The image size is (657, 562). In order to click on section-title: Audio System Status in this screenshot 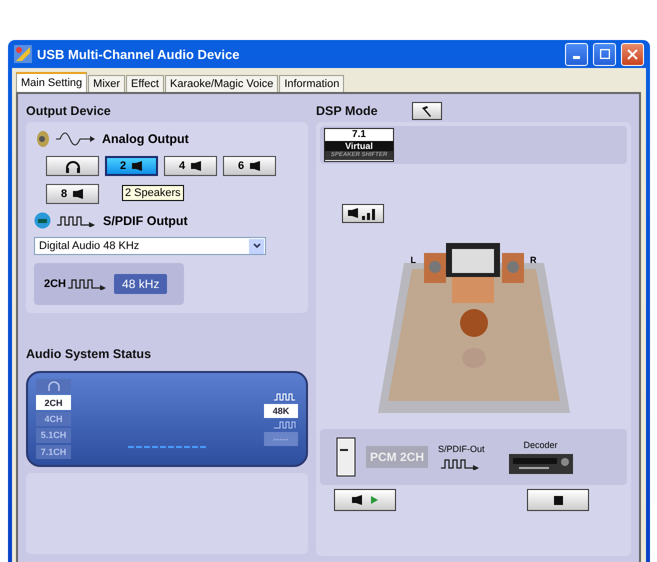, I will do `click(89, 354)`.